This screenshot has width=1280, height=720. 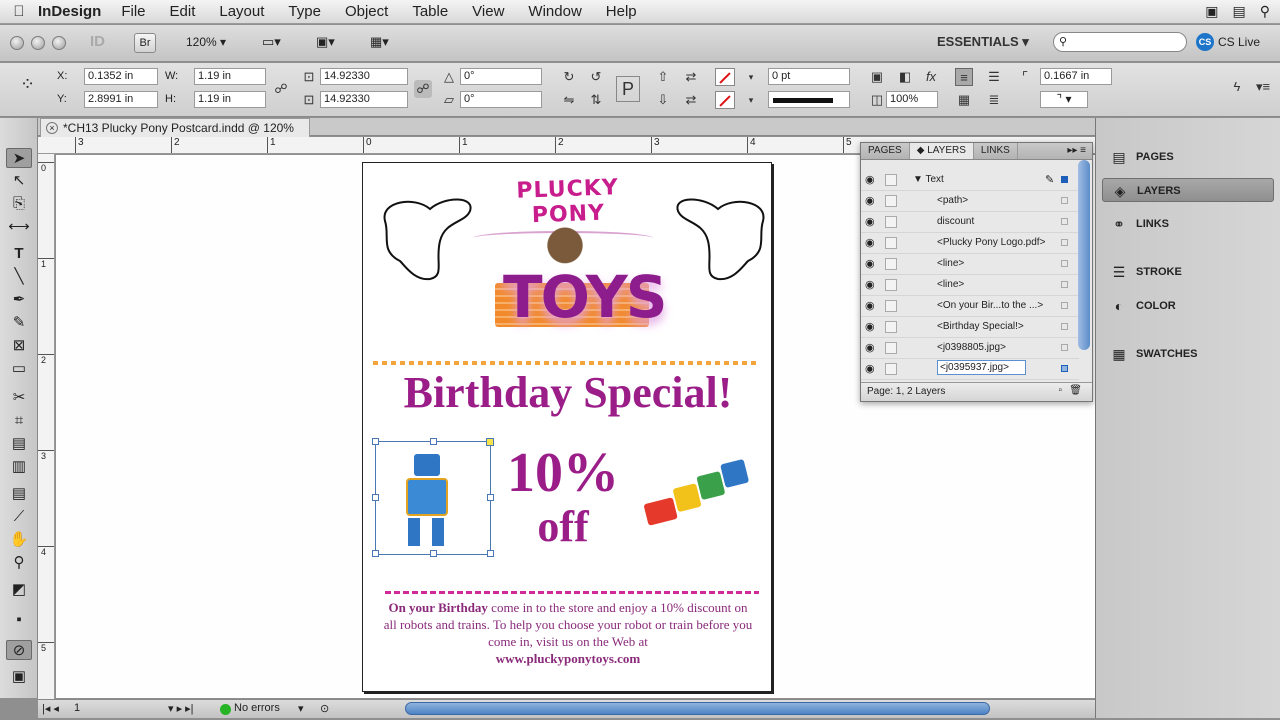 I want to click on bridge-button: Br, so click(x=145, y=43).